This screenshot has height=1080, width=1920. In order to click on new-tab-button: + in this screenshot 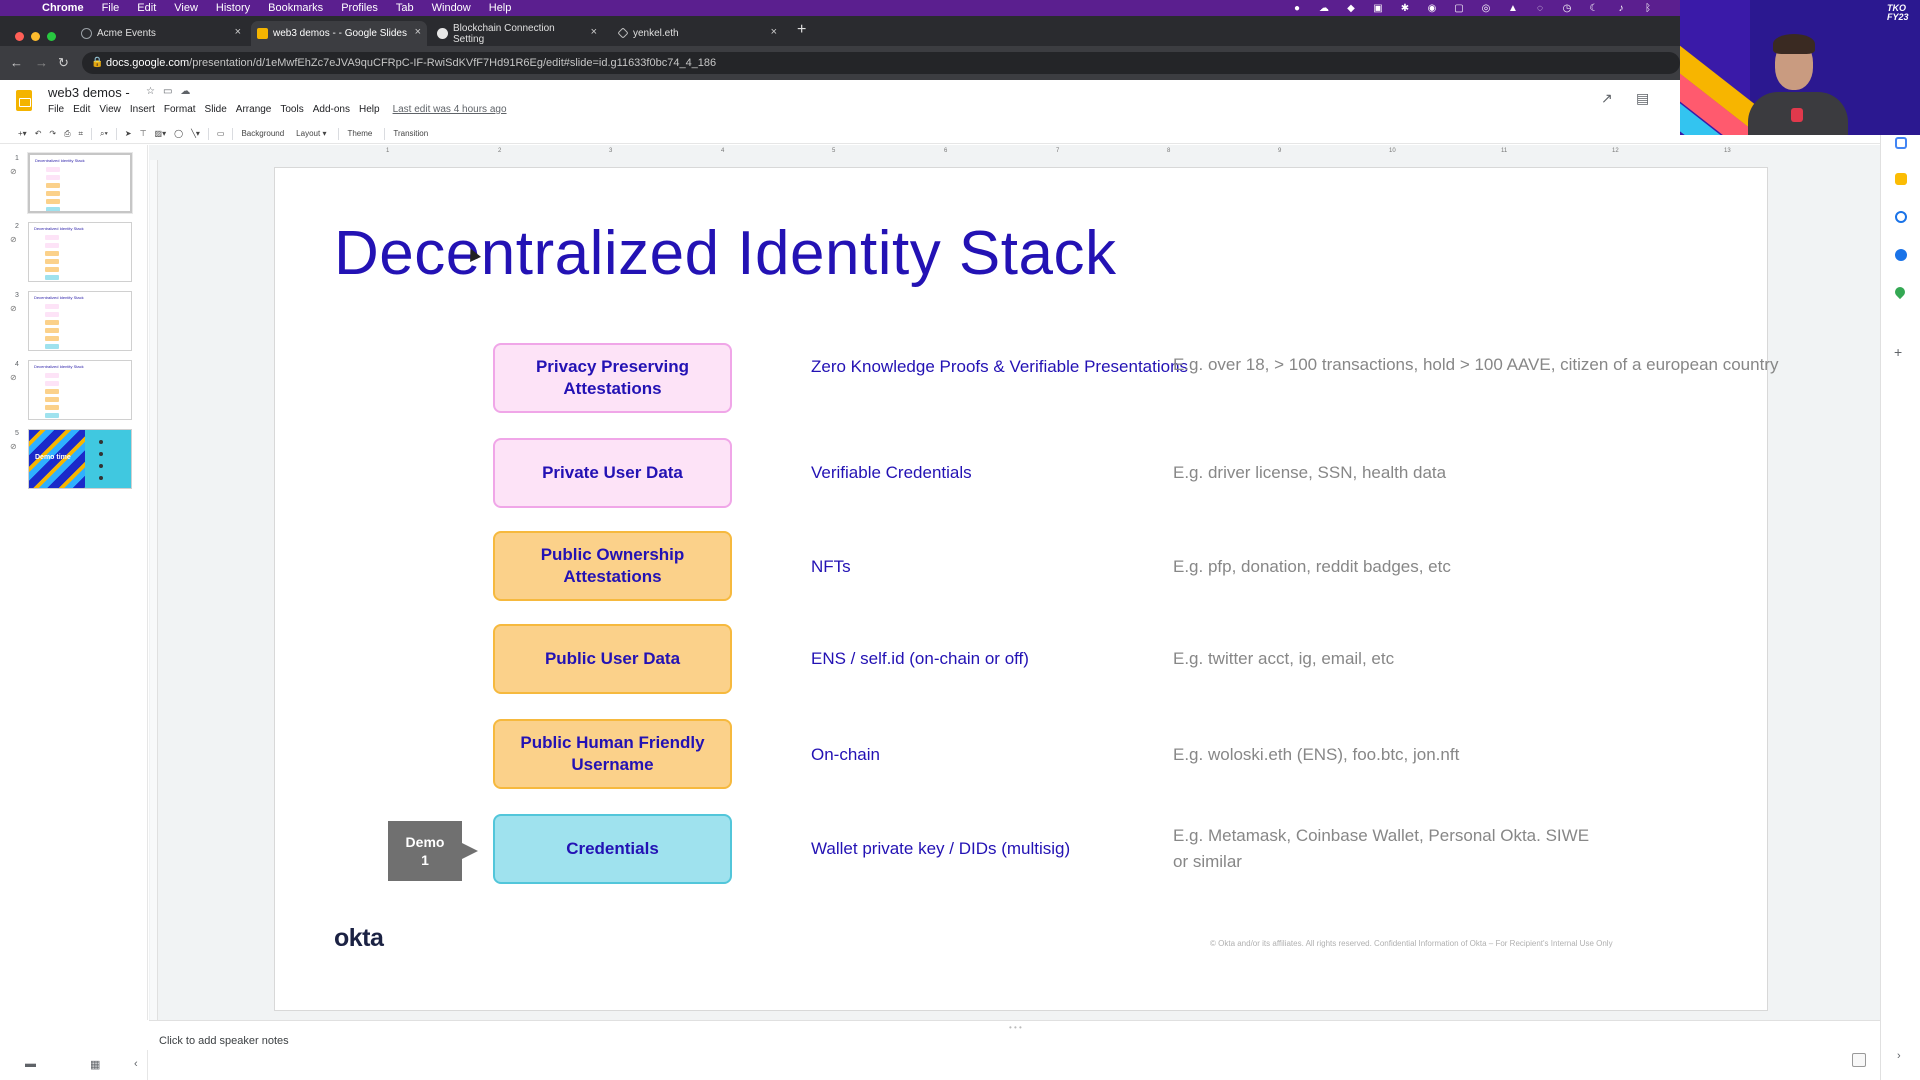, I will do `click(801, 30)`.